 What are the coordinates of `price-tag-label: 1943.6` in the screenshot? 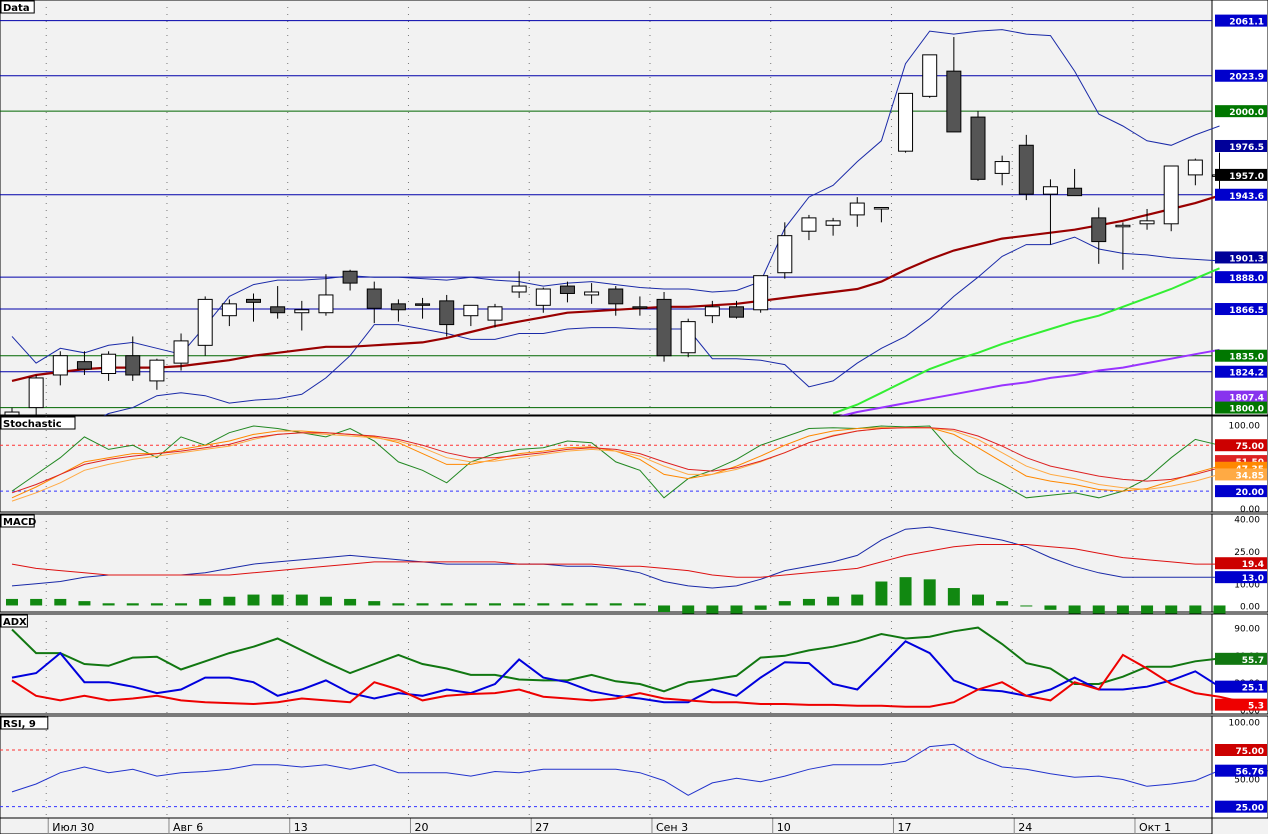 It's located at (1246, 197).